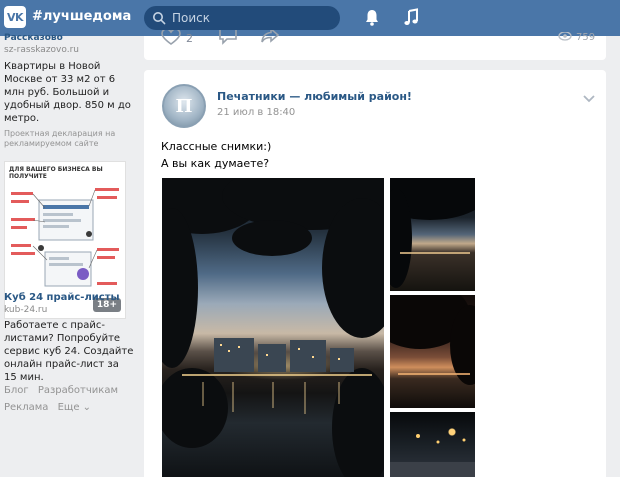 Image resolution: width=620 pixels, height=477 pixels. I want to click on chevron-down-icon, so click(589, 99).